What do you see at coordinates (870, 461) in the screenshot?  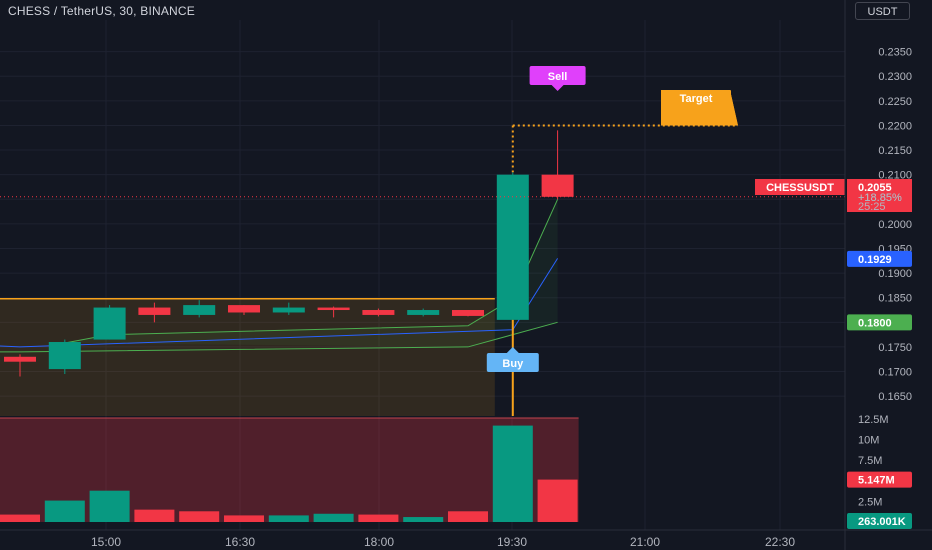 I see `volume-tick-label: 7.5M` at bounding box center [870, 461].